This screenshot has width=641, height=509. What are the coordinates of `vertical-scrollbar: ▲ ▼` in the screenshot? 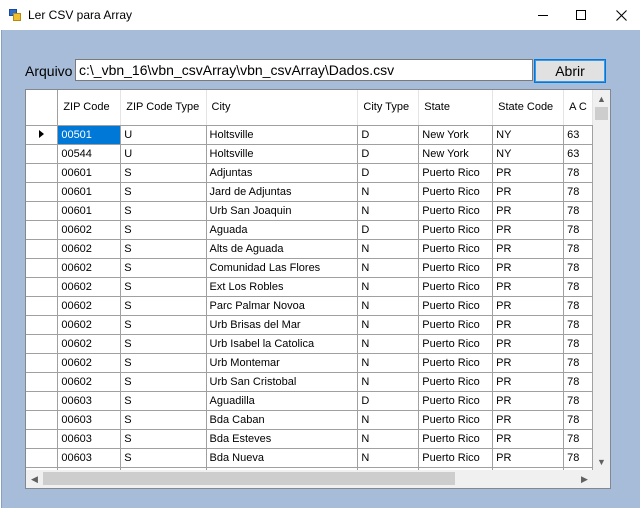 It's located at (601, 280).